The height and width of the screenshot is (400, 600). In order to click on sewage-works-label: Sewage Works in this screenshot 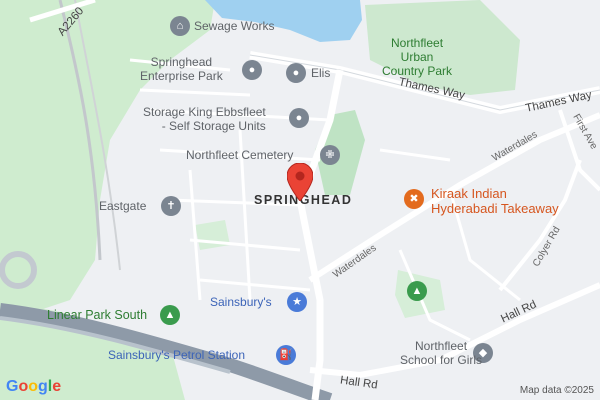, I will do `click(234, 26)`.